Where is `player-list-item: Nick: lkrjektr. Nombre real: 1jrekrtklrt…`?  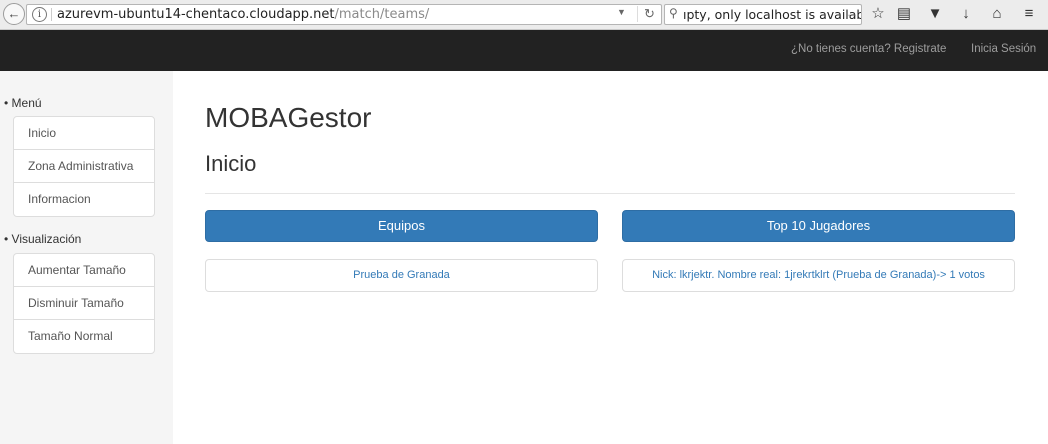
player-list-item: Nick: lkrjektr. Nombre real: 1jrekrtklrt… is located at coordinates (818, 275).